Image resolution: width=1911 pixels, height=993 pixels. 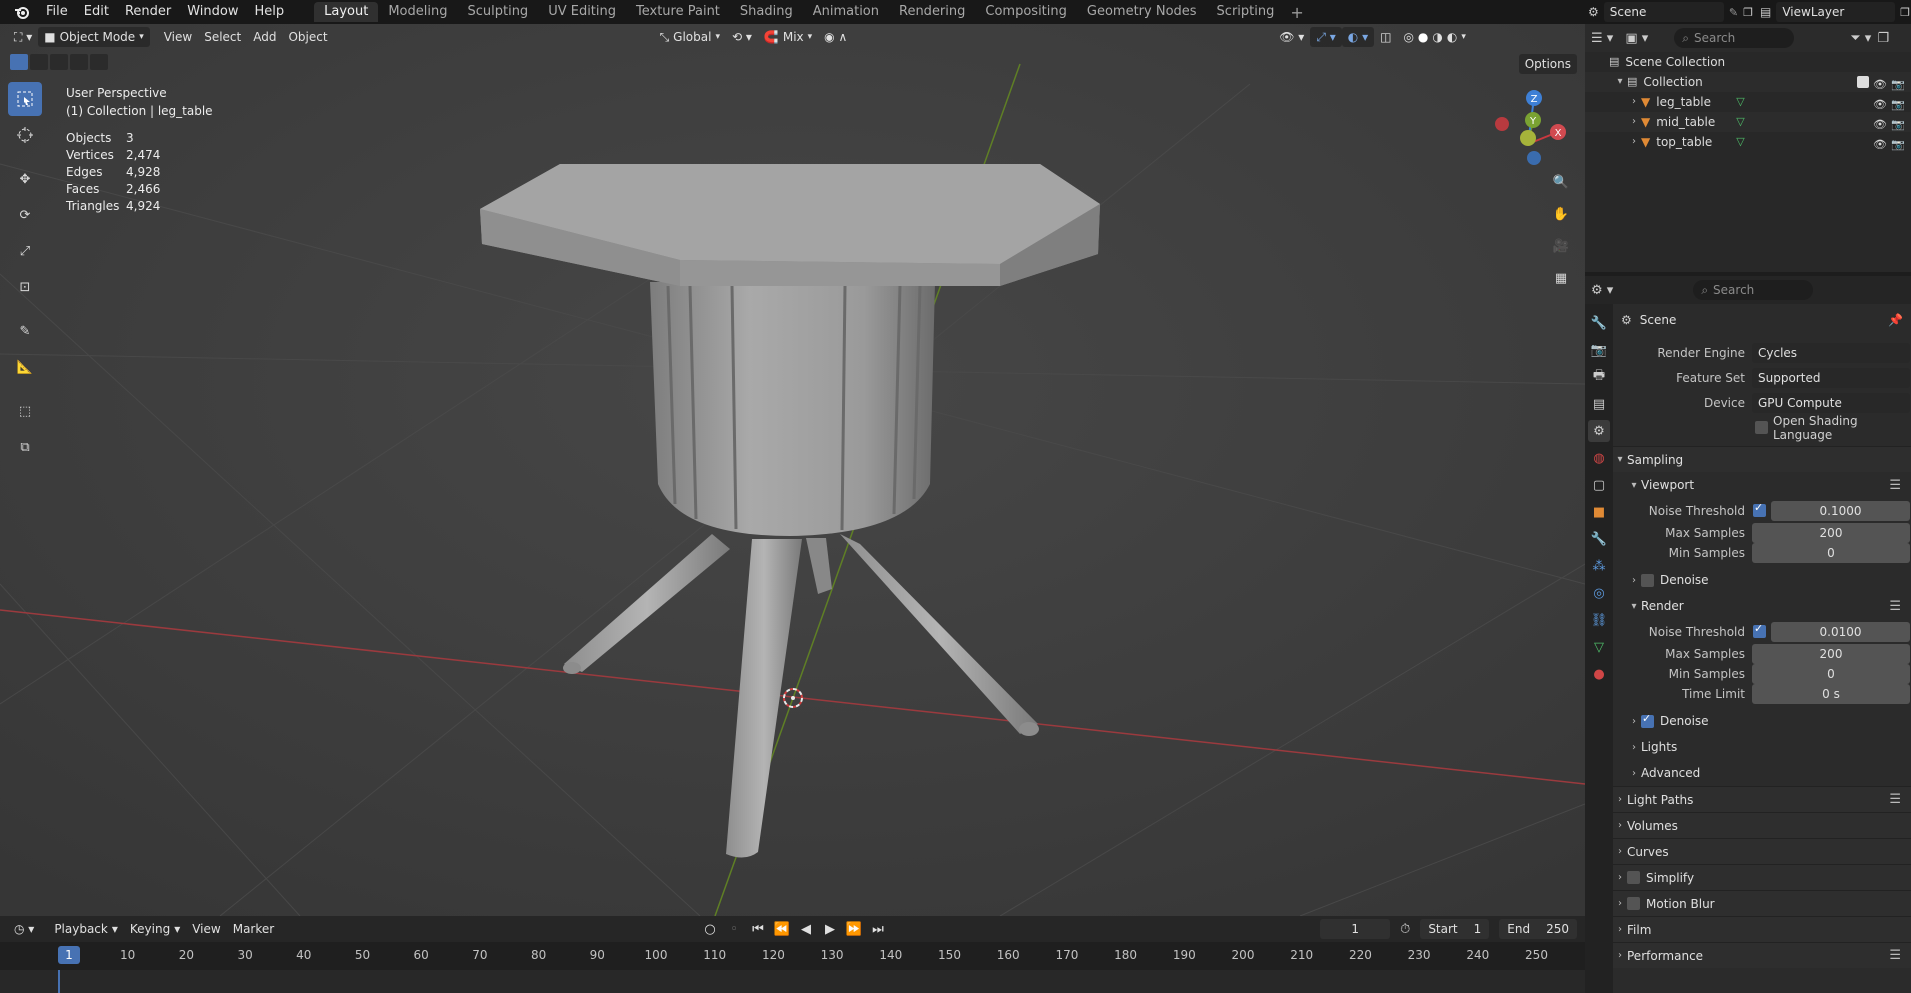 I want to click on blender-logo-icon, so click(x=22, y=12).